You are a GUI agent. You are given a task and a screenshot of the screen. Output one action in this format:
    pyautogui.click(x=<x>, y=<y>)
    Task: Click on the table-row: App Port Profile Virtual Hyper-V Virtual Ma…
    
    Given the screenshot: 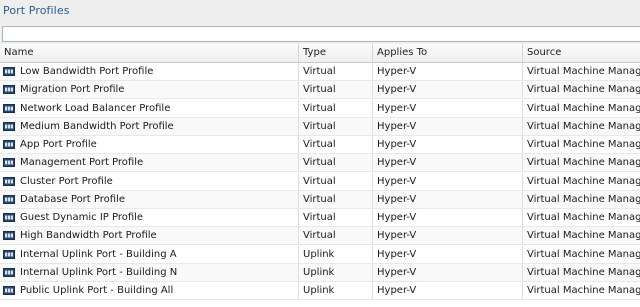 What is the action you would take?
    pyautogui.click(x=320, y=145)
    